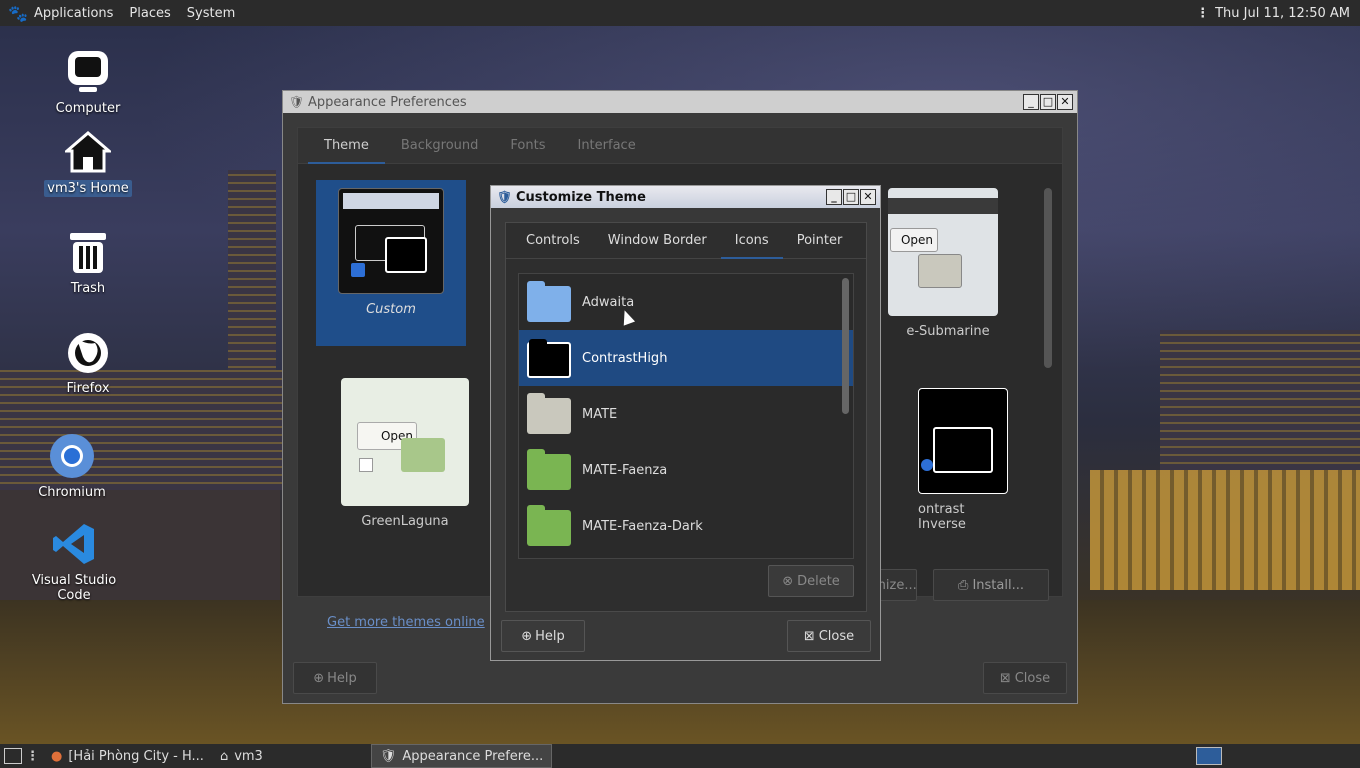  I want to click on tab-interface: Interface, so click(606, 146).